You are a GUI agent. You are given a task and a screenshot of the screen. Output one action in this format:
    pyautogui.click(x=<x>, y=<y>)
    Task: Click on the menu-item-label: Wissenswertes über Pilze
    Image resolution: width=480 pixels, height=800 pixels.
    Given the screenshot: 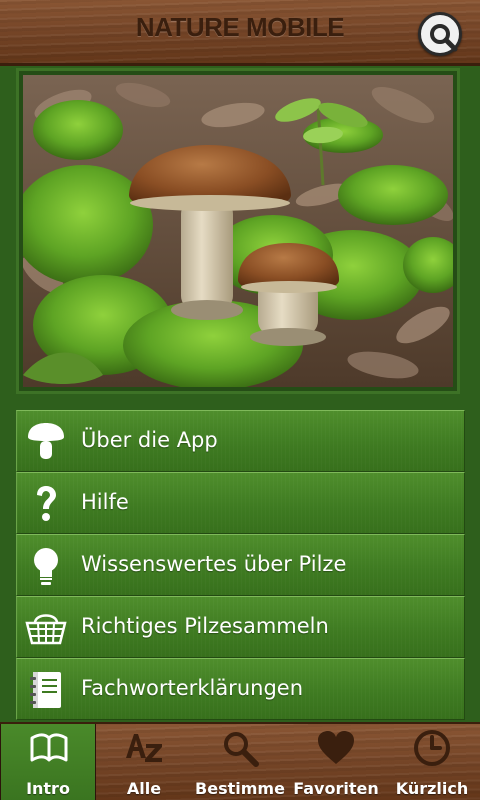 What is the action you would take?
    pyautogui.click(x=214, y=564)
    